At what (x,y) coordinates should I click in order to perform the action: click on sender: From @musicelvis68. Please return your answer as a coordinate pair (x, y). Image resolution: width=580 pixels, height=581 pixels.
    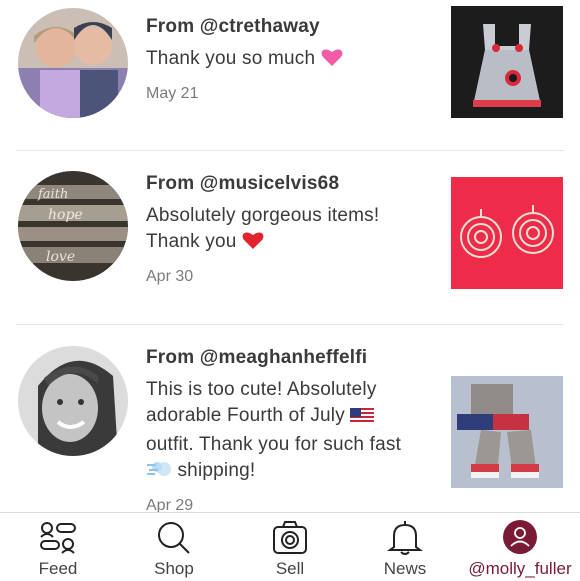
    Looking at the image, I should click on (291, 184).